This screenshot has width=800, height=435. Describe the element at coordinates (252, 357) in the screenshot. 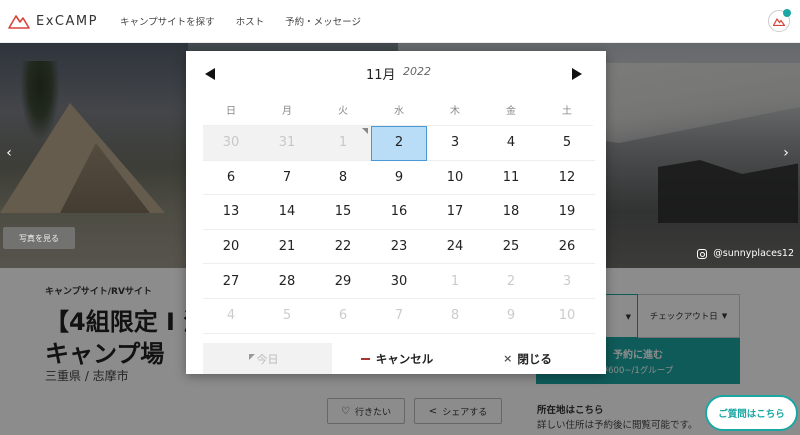

I see `today-corner-icon` at that location.